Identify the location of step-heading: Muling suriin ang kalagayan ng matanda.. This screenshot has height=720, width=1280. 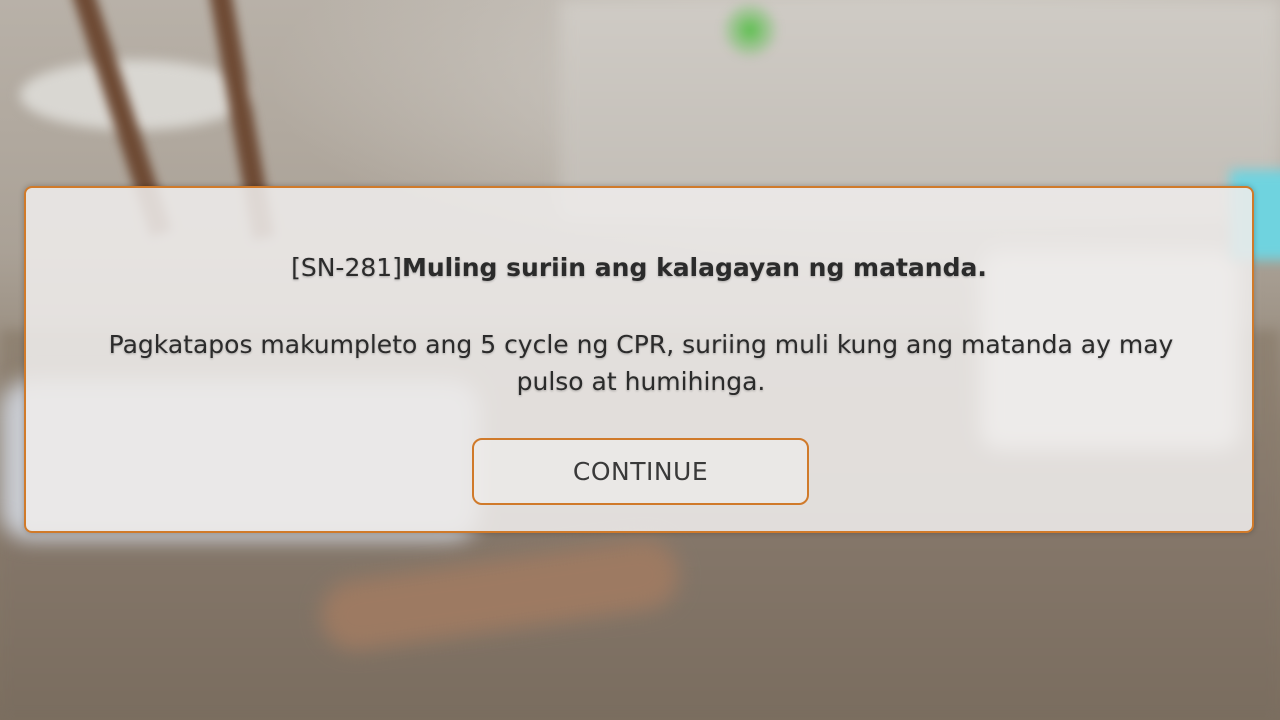
(694, 267).